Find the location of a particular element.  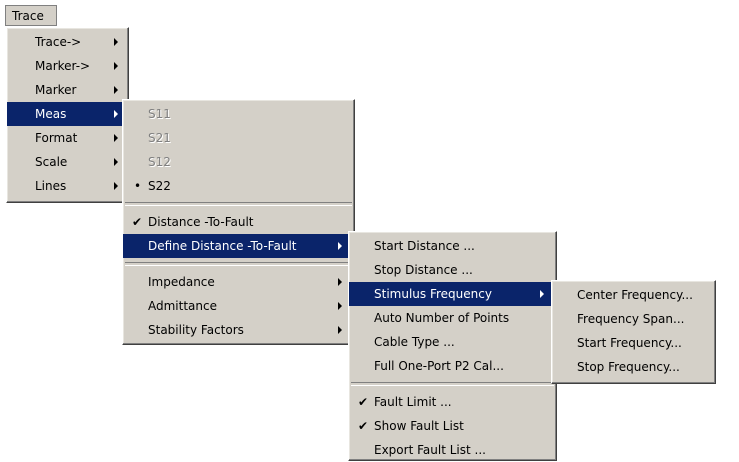

menu-item-marker: Marker is located at coordinates (67, 90).